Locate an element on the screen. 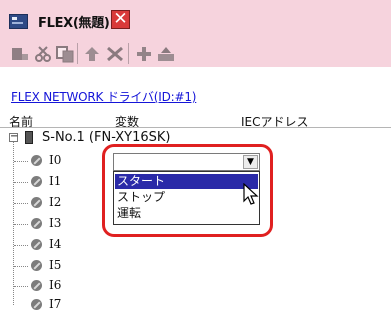 The width and height of the screenshot is (391, 311). device-node-label: S-No.1 (FN-XY16SK) is located at coordinates (106, 137).